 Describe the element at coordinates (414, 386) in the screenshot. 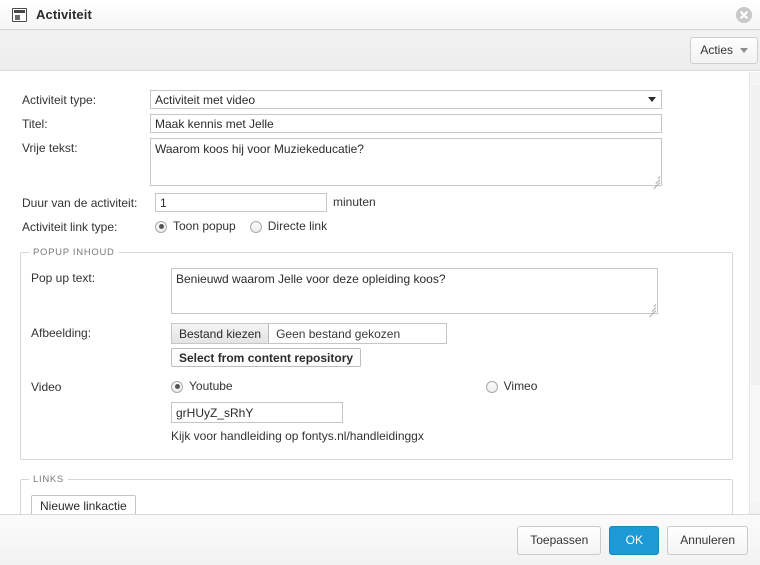

I see `video-source-radio-group: Youtube Vimeo` at that location.